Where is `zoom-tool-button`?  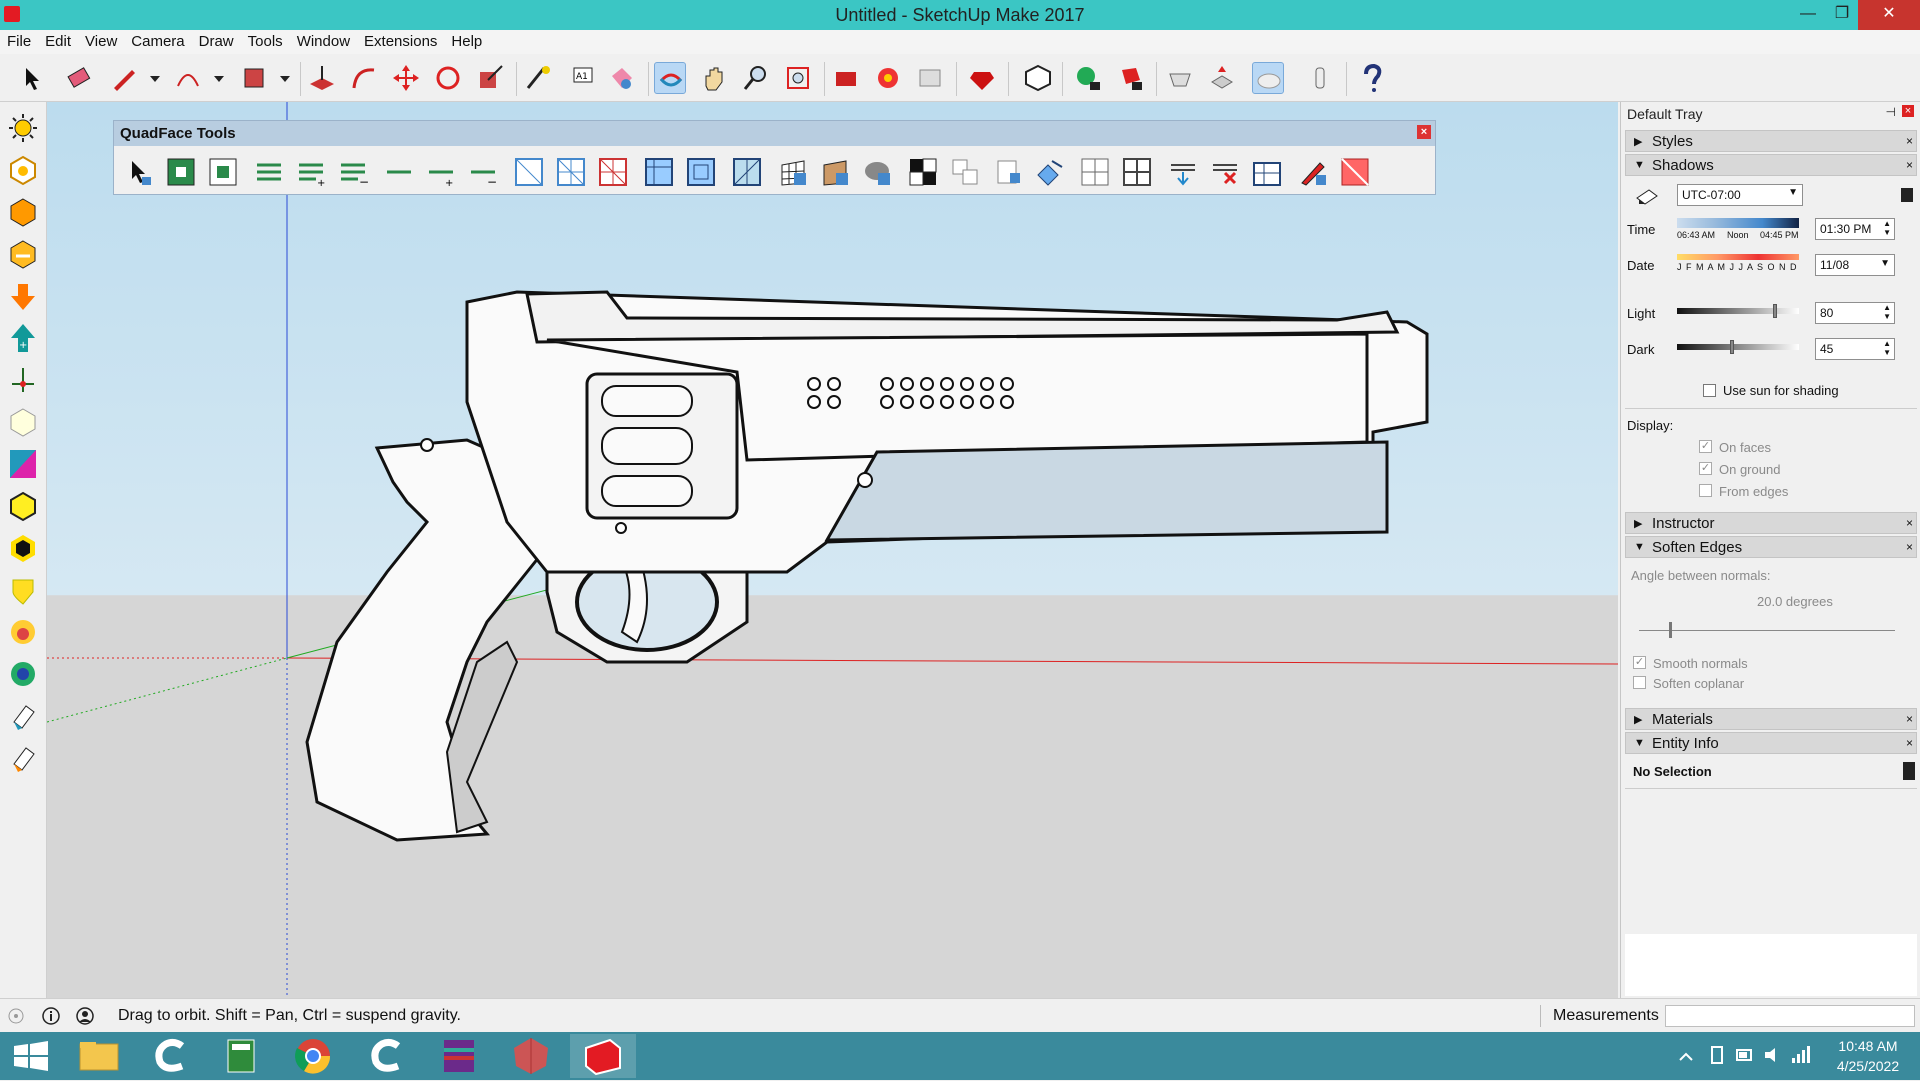
zoom-tool-button is located at coordinates (756, 78).